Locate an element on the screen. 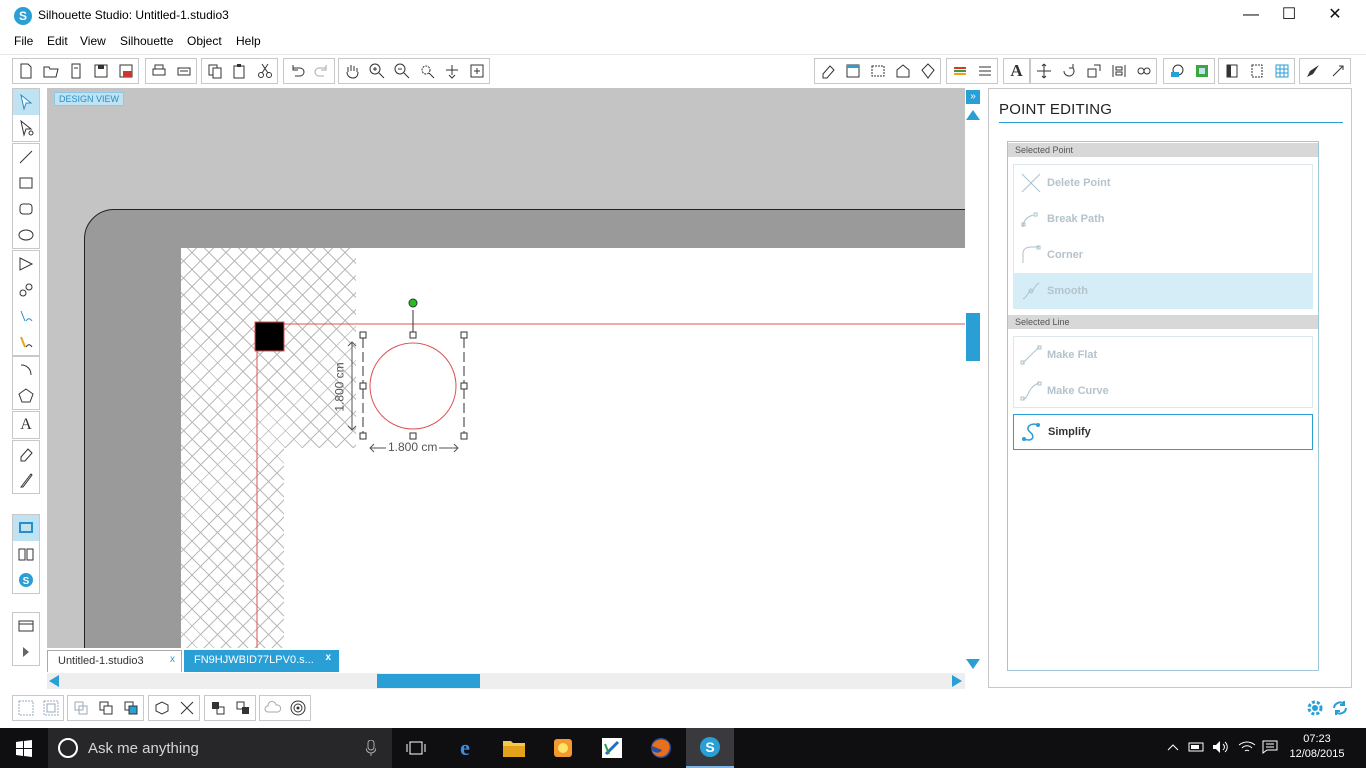 The width and height of the screenshot is (1366, 768). silhouette-store-icon: S is located at coordinates (26, 580).